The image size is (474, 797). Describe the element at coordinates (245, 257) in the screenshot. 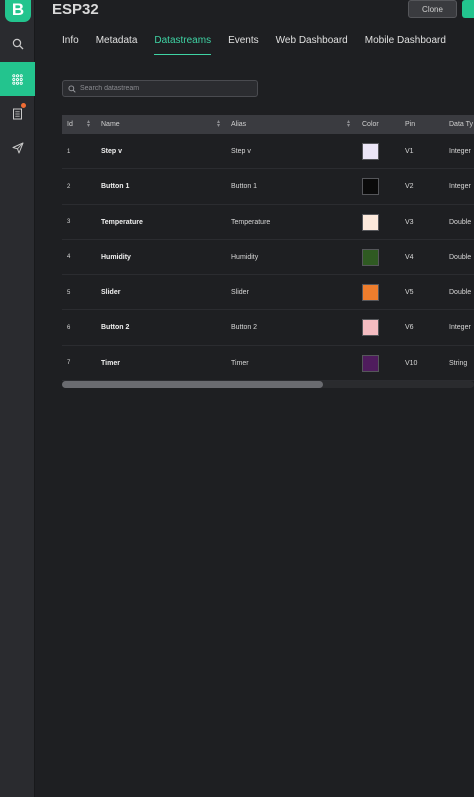

I see `cell-alias: Humidity` at that location.